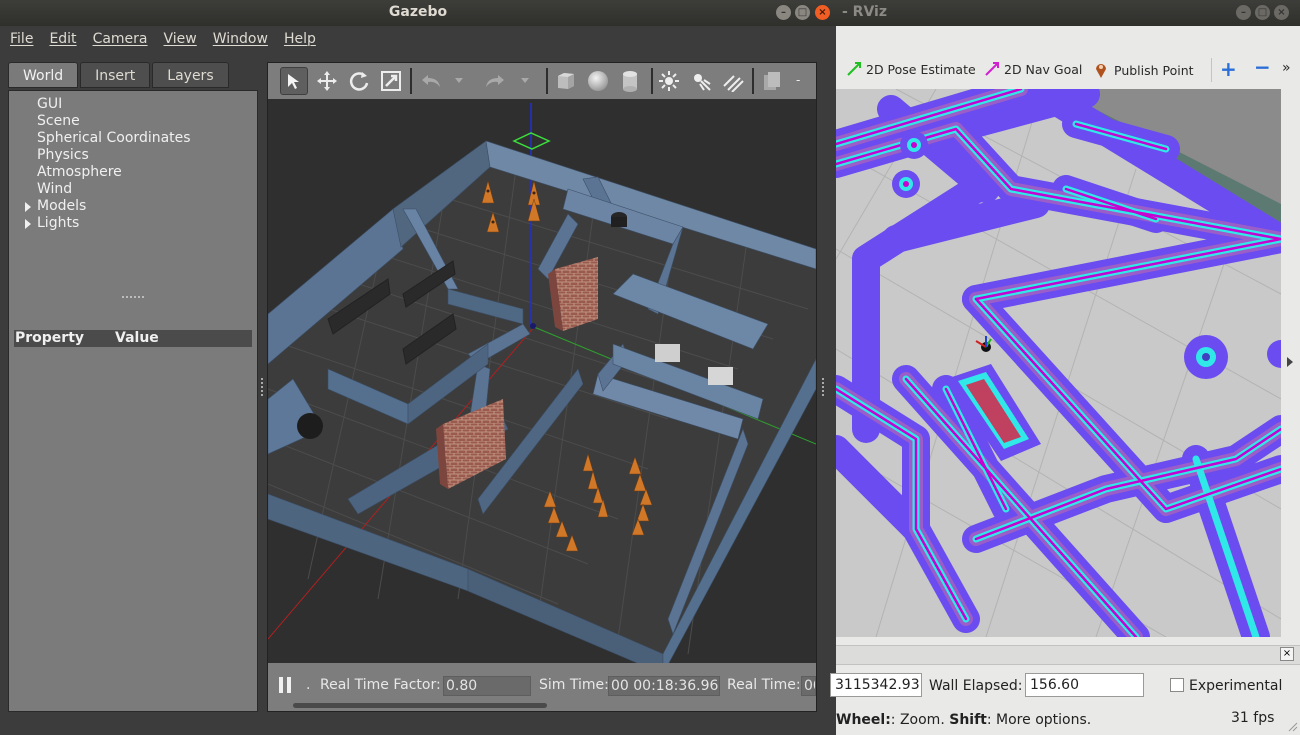  I want to click on wall-elapsed-field: 156.60, so click(1084, 685).